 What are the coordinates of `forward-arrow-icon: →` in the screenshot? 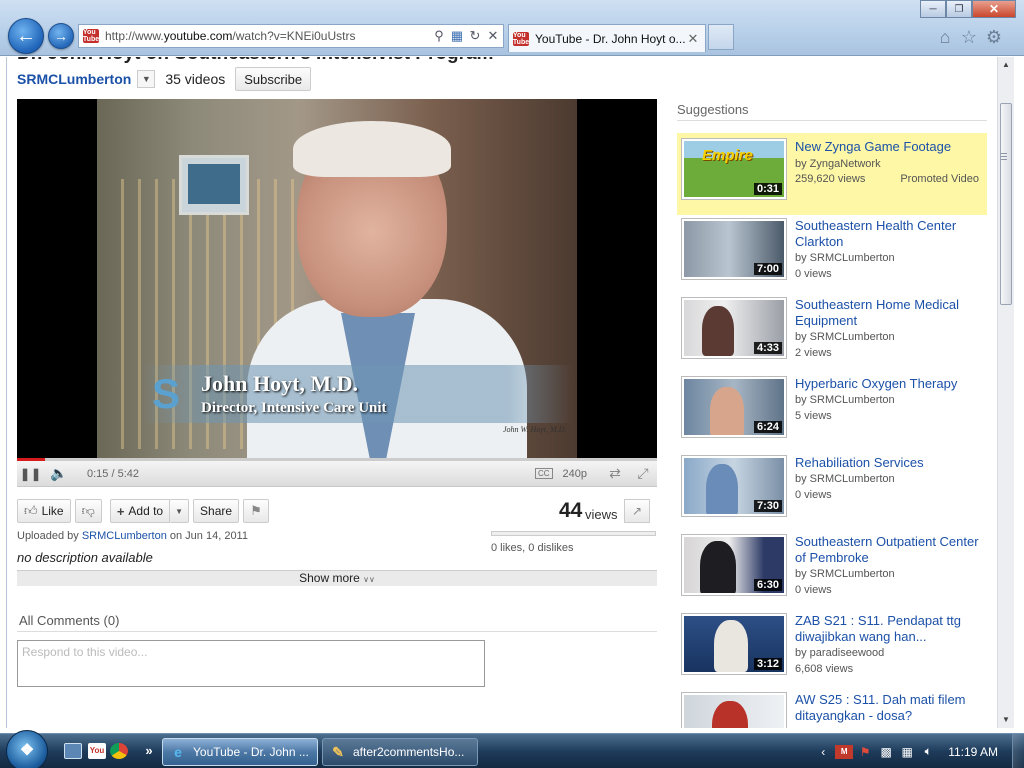 It's located at (61, 36).